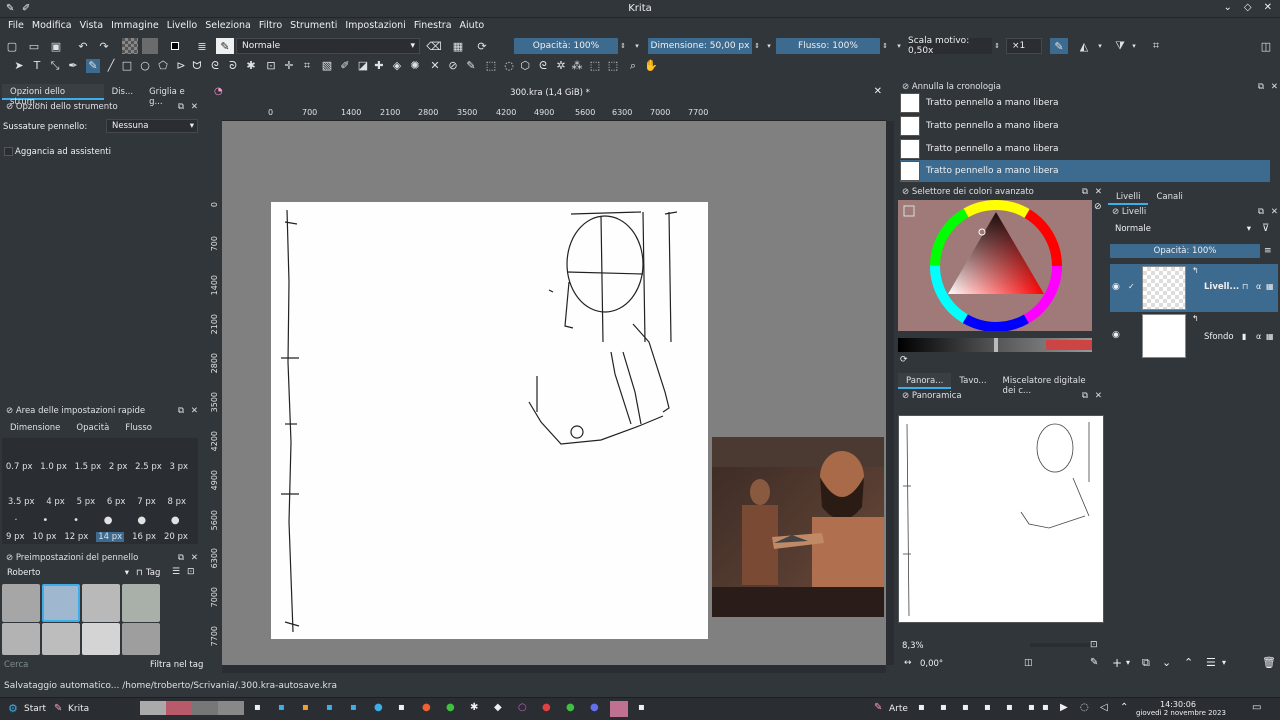 This screenshot has height=720, width=1280. Describe the element at coordinates (21, 603) in the screenshot. I see `brush-preset-ink` at that location.